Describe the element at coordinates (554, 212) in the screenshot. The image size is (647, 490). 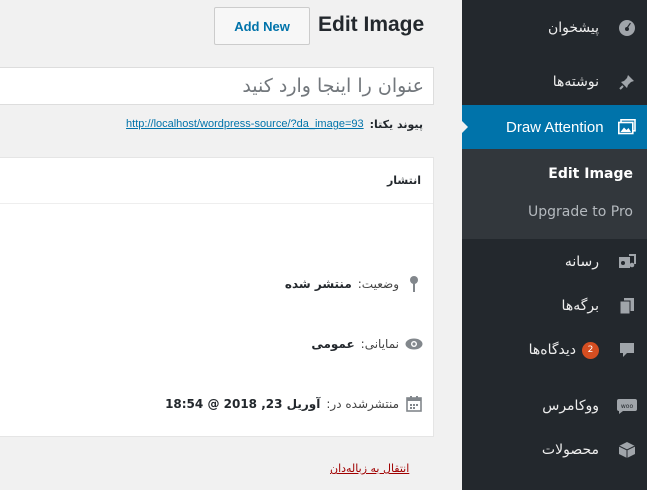
I see `submenu-upgrade-to-pro: Upgrade to Pro` at that location.